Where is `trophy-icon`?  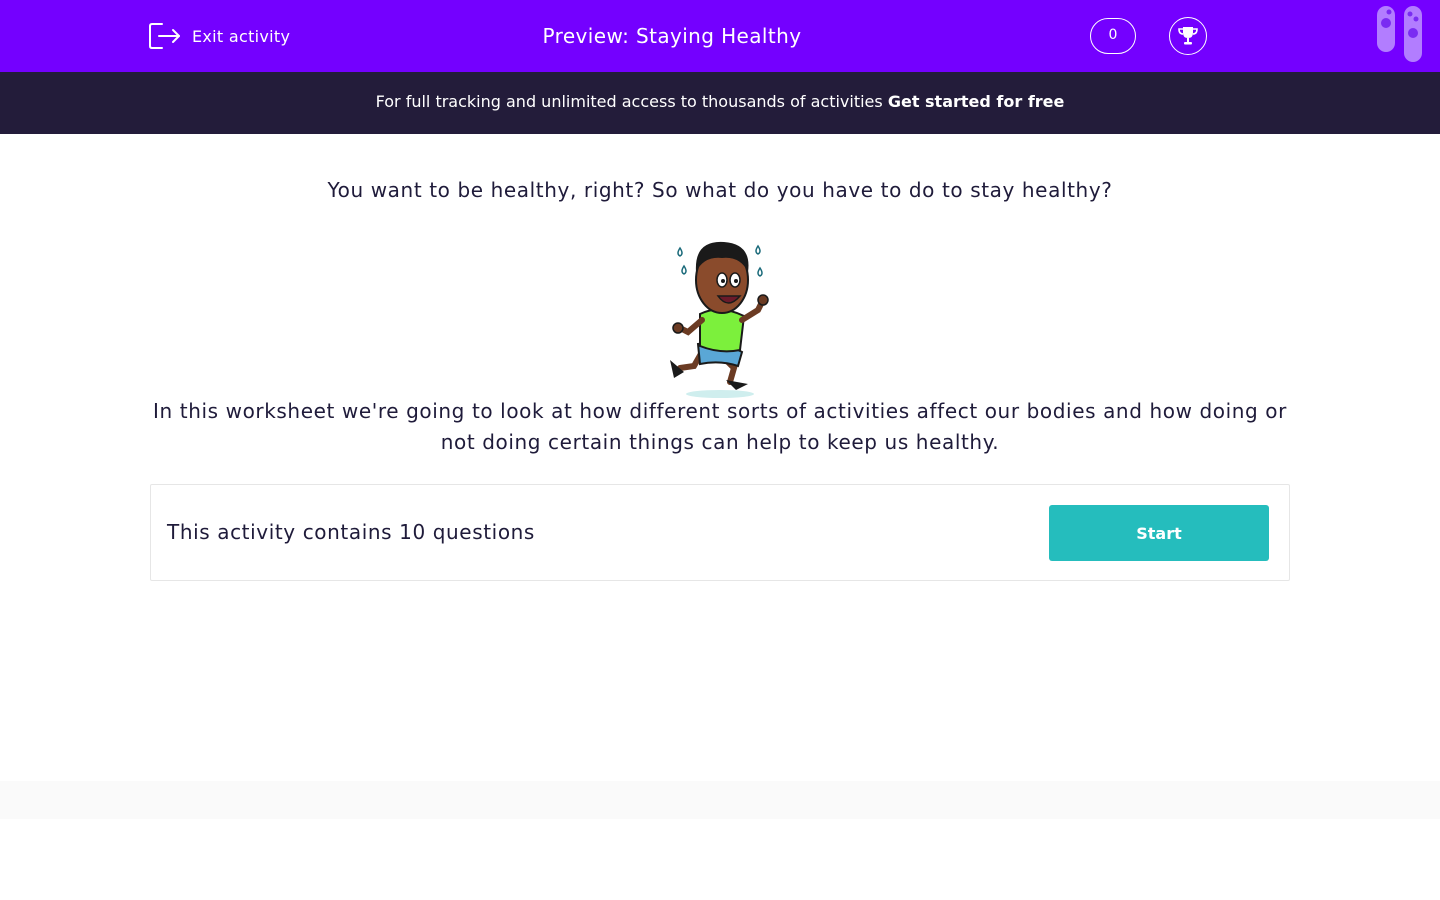
trophy-icon is located at coordinates (1188, 36).